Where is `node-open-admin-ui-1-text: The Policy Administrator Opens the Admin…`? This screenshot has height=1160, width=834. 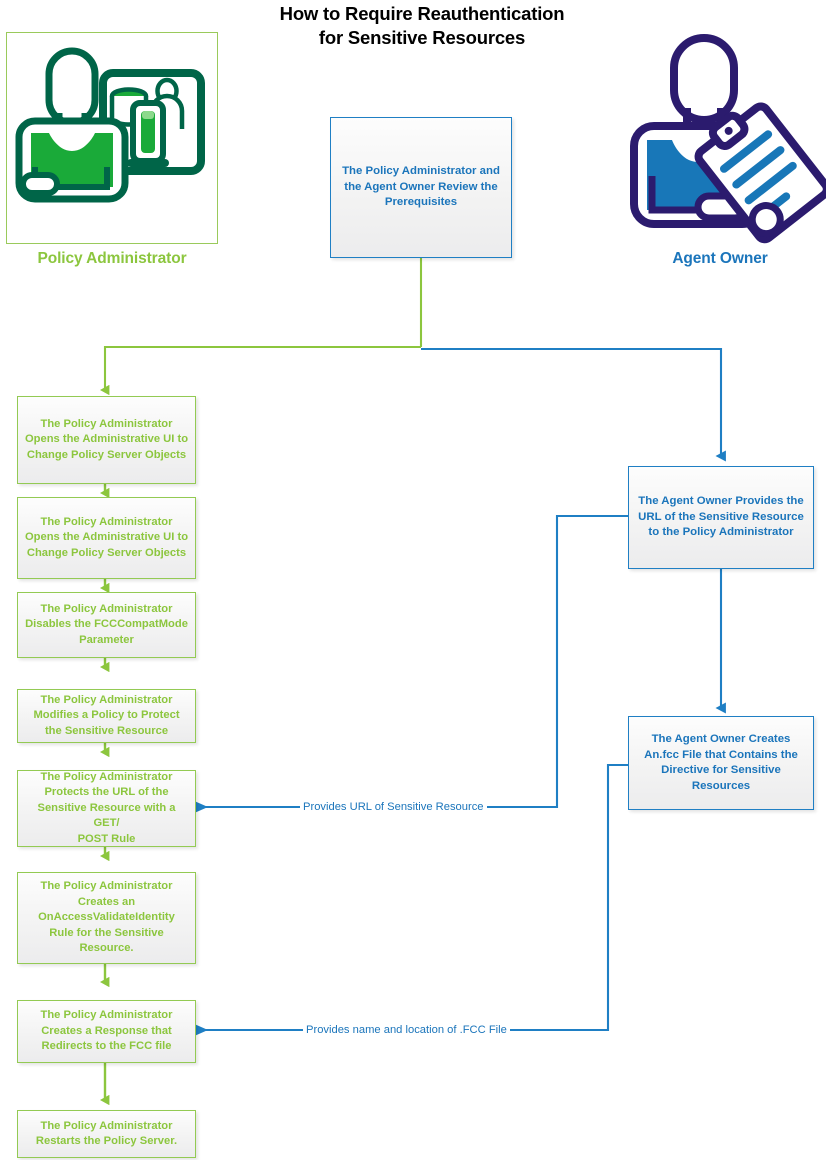
node-open-admin-ui-1-text: The Policy Administrator Opens the Admin… is located at coordinates (106, 439).